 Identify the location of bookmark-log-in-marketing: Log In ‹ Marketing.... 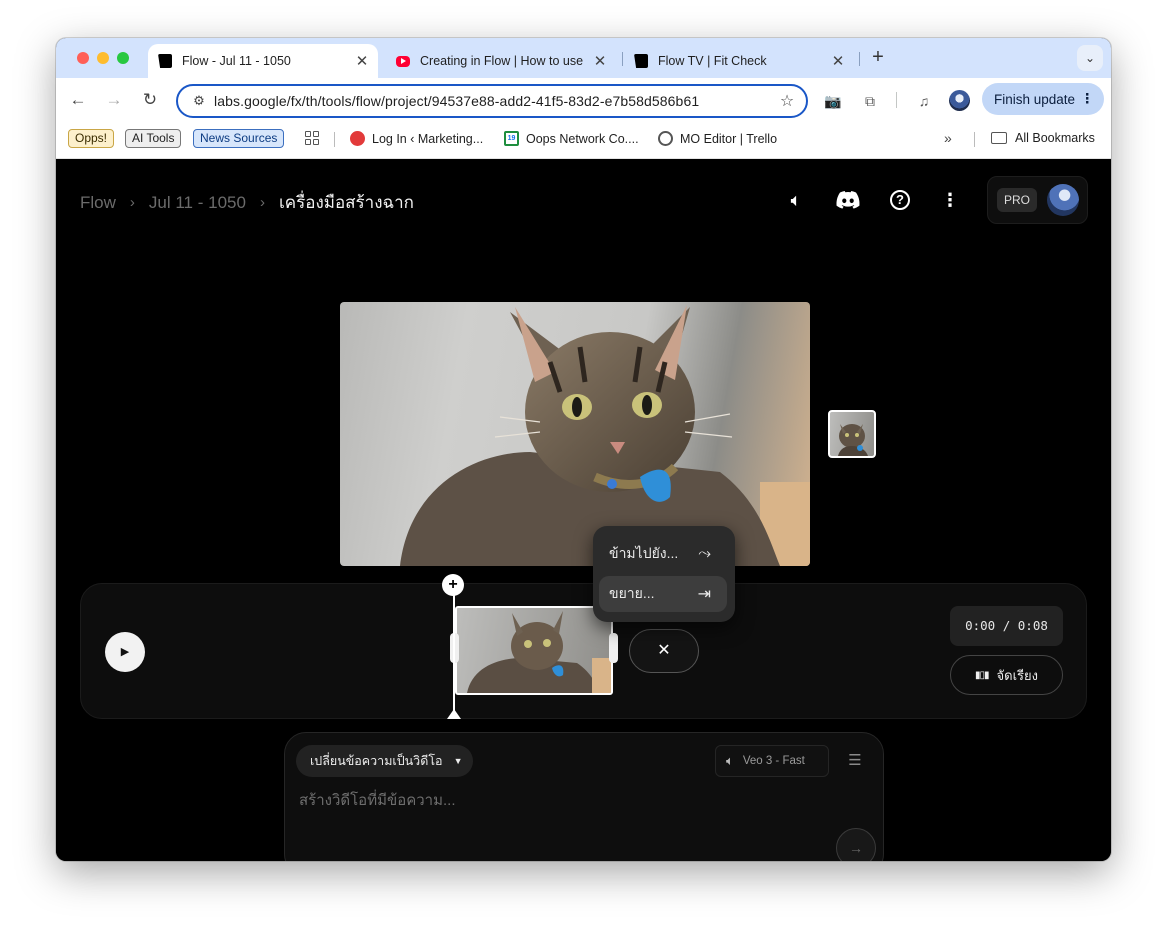
(416, 138).